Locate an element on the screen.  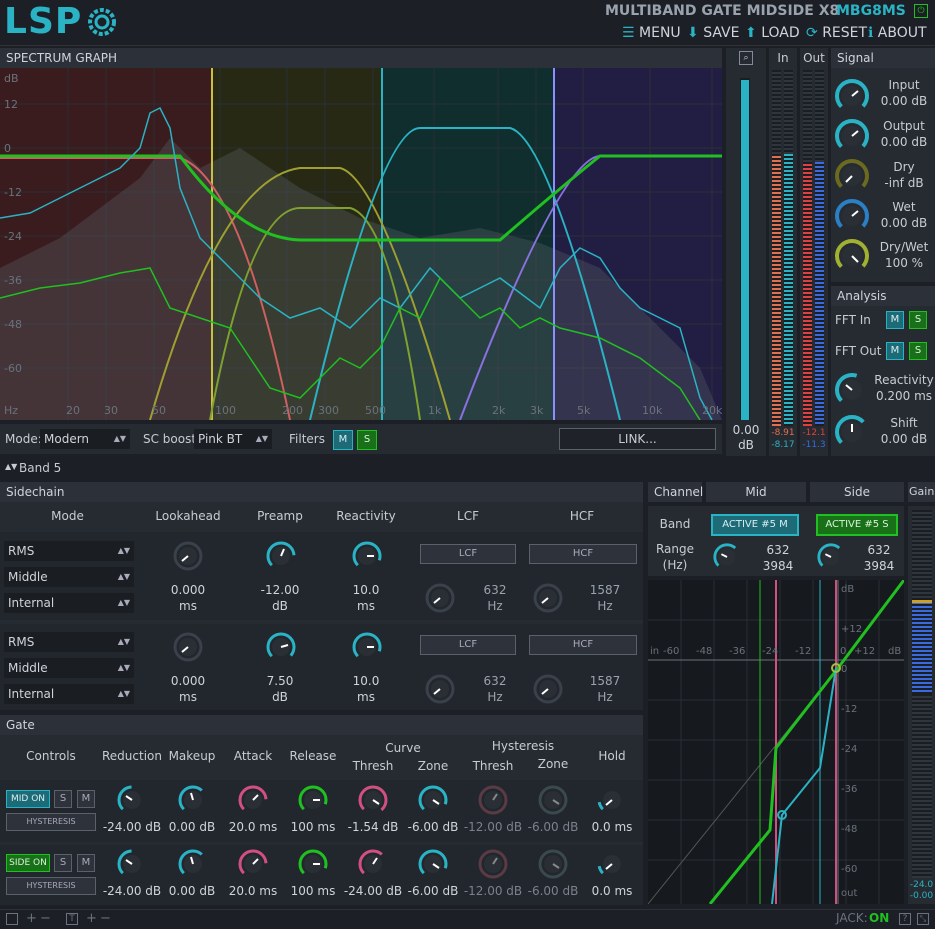
gate1-m-button: M is located at coordinates (86, 799).